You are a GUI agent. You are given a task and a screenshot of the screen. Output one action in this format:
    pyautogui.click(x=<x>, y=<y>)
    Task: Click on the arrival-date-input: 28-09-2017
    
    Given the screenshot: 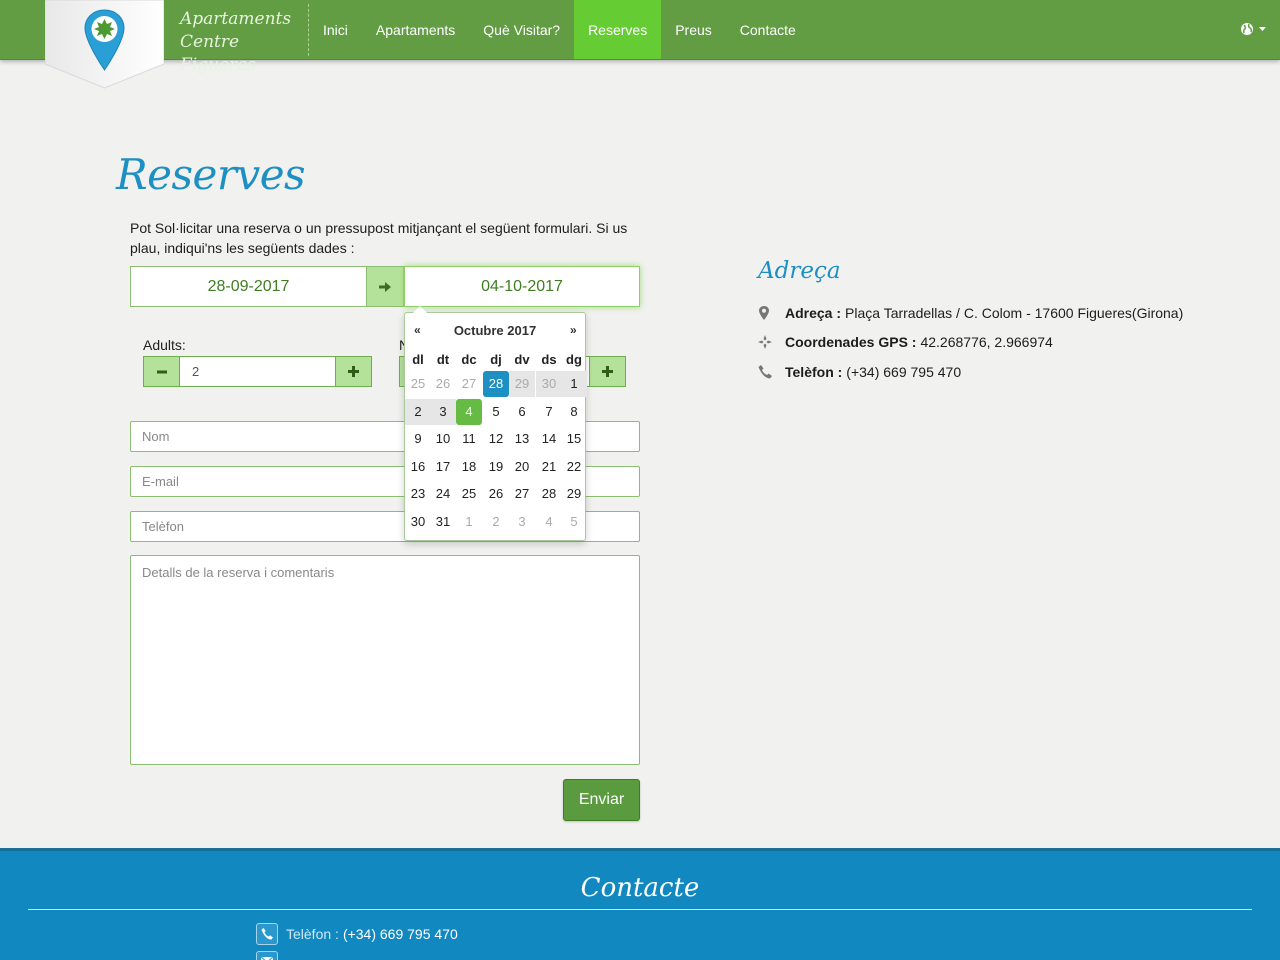 What is the action you would take?
    pyautogui.click(x=248, y=286)
    